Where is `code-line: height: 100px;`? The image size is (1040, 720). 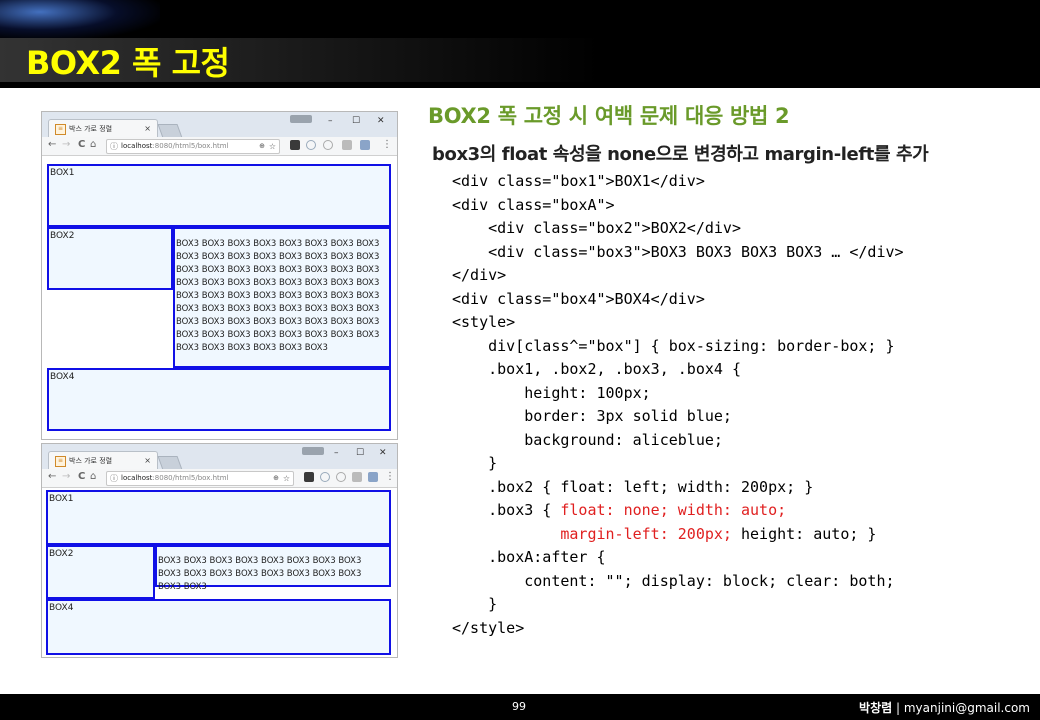
code-line: height: 100px; is located at coordinates (551, 392).